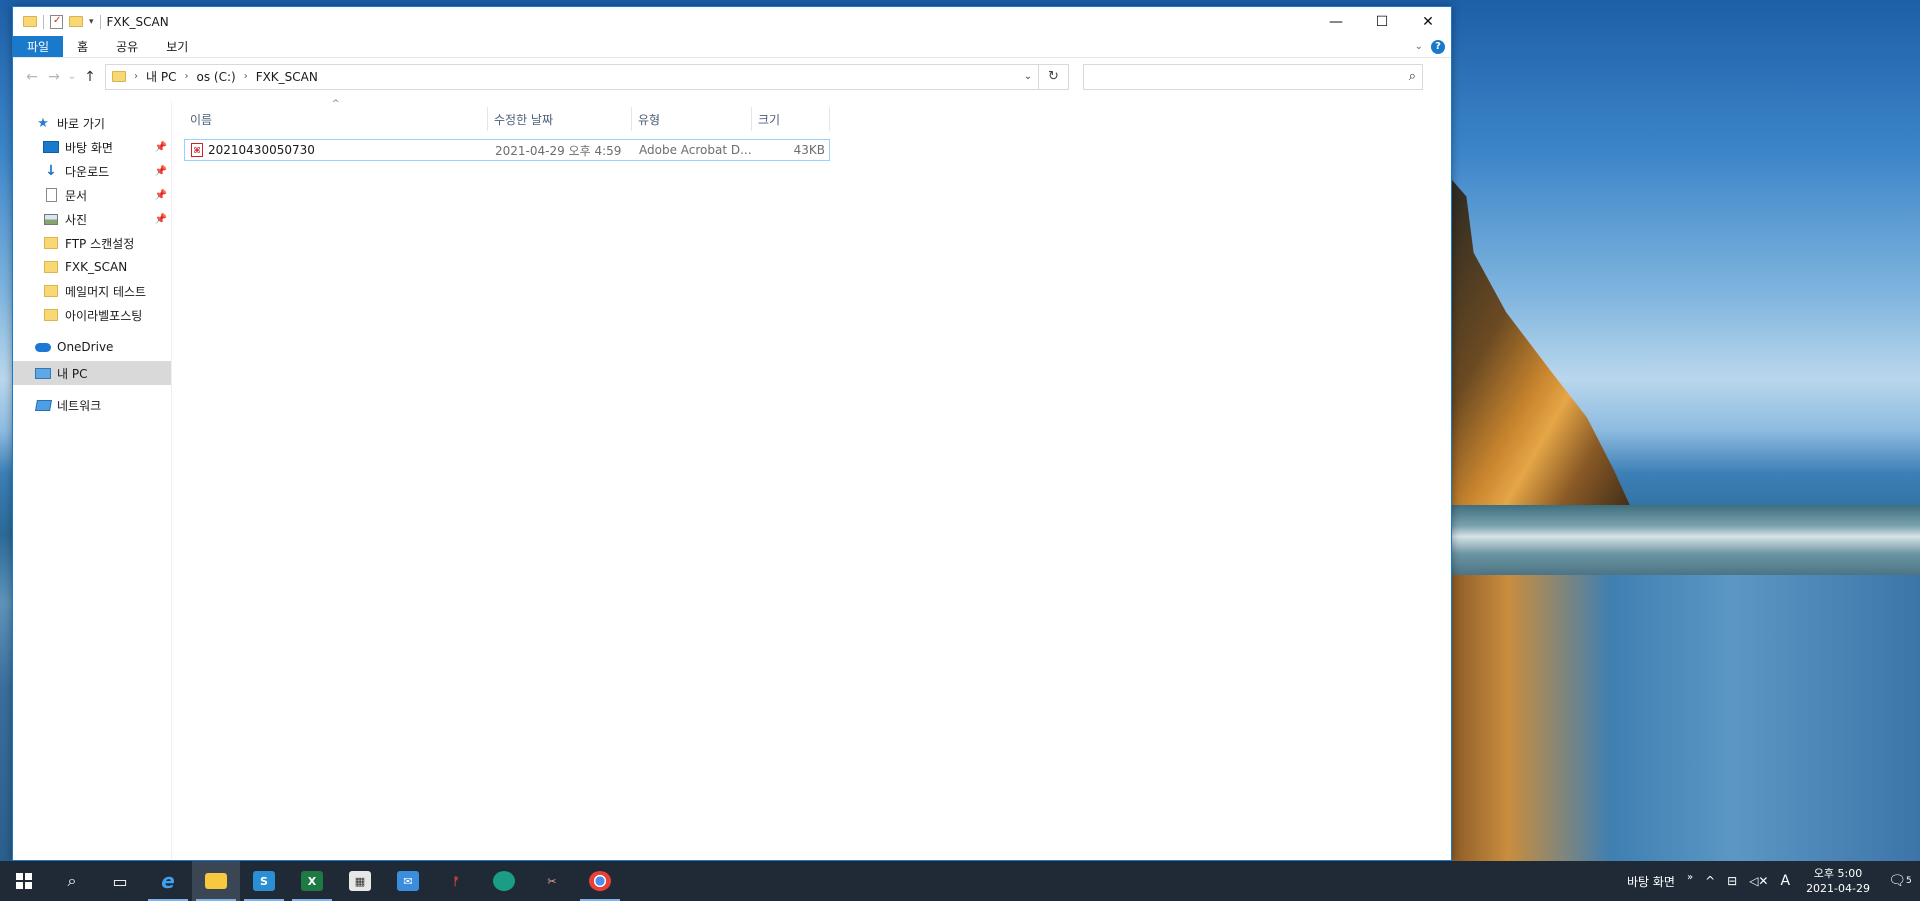 The image size is (1920, 901). I want to click on tab-view: 보기, so click(177, 46).